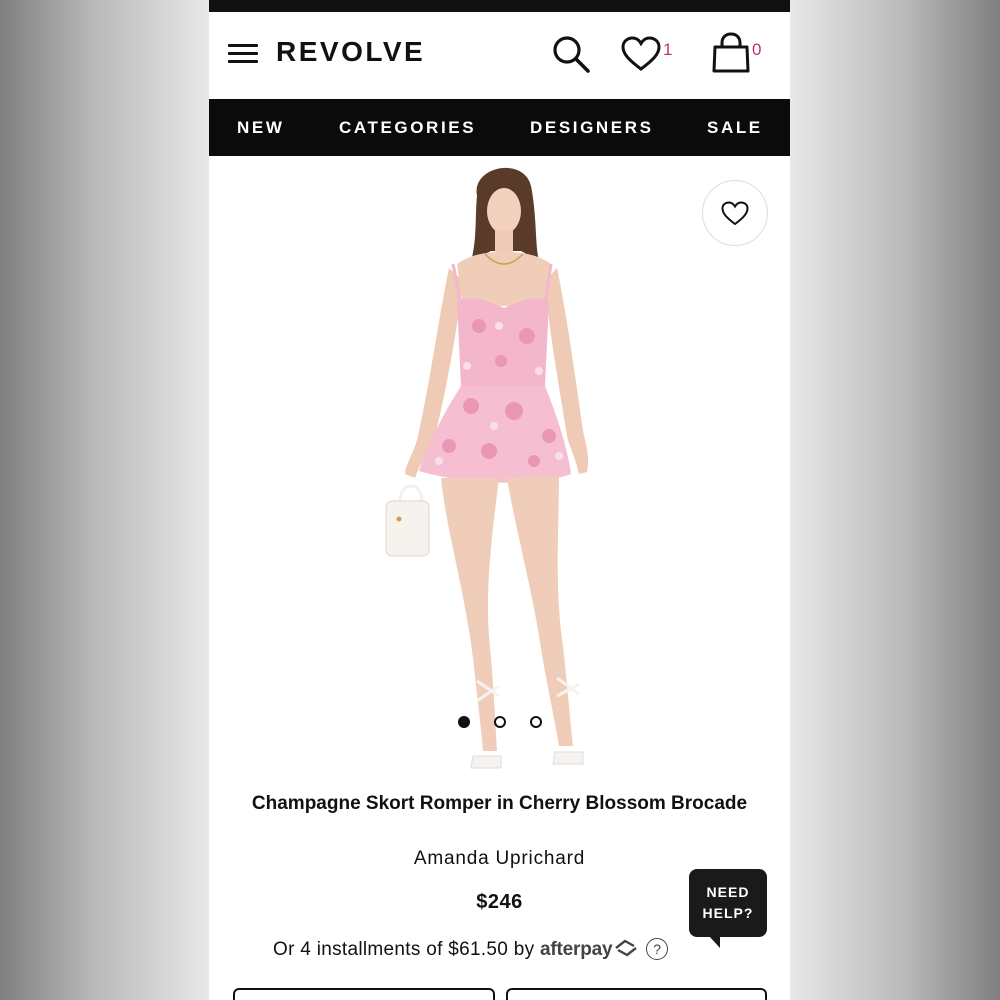 The image size is (1000, 1000). I want to click on heart-outline-icon, so click(735, 213).